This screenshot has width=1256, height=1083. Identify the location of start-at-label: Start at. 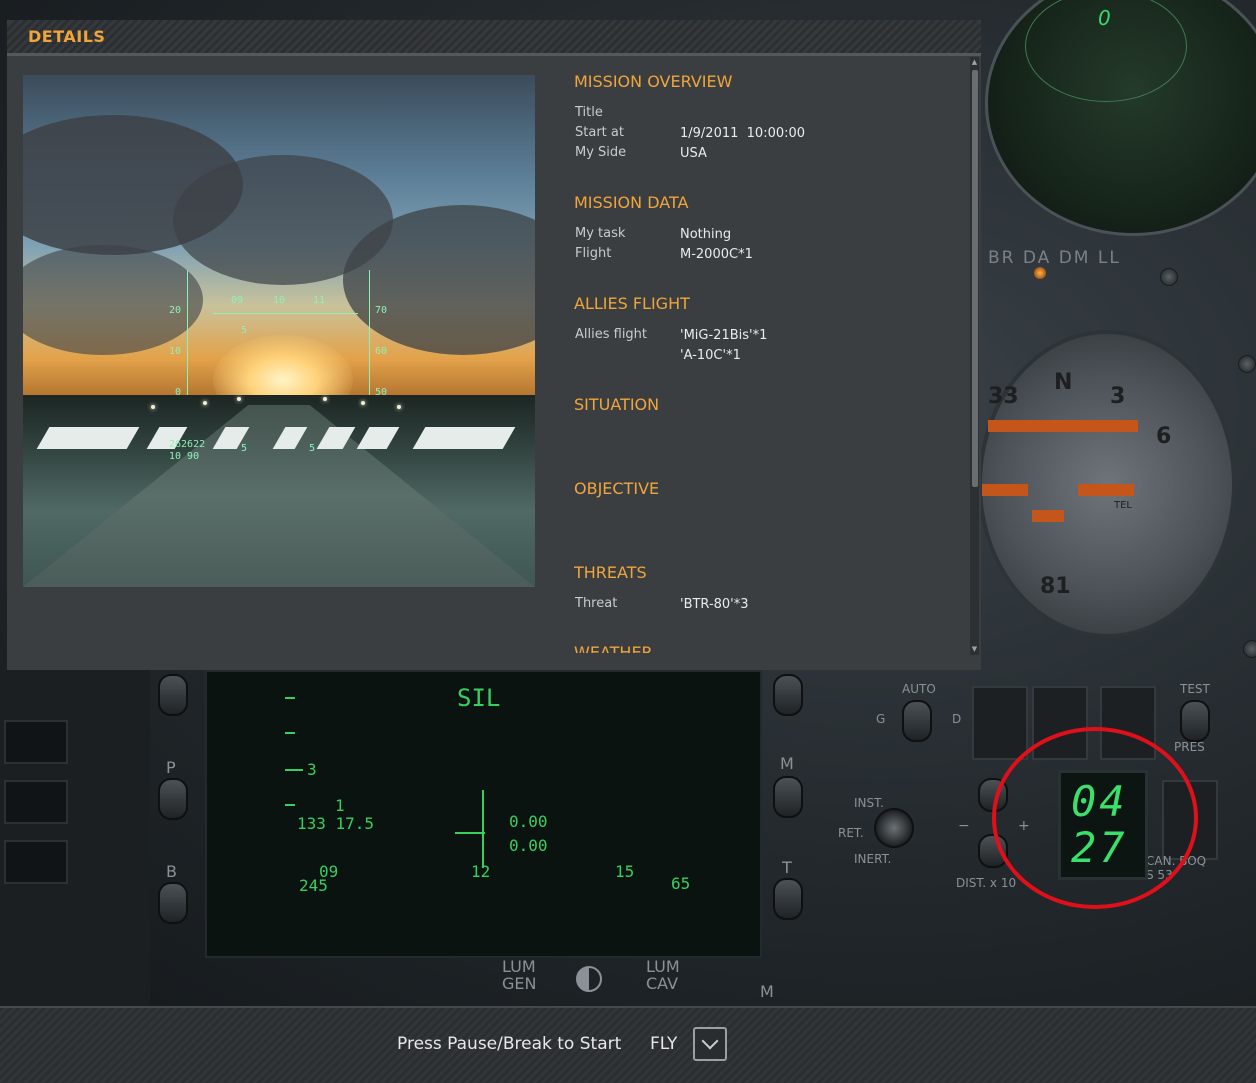
(599, 132).